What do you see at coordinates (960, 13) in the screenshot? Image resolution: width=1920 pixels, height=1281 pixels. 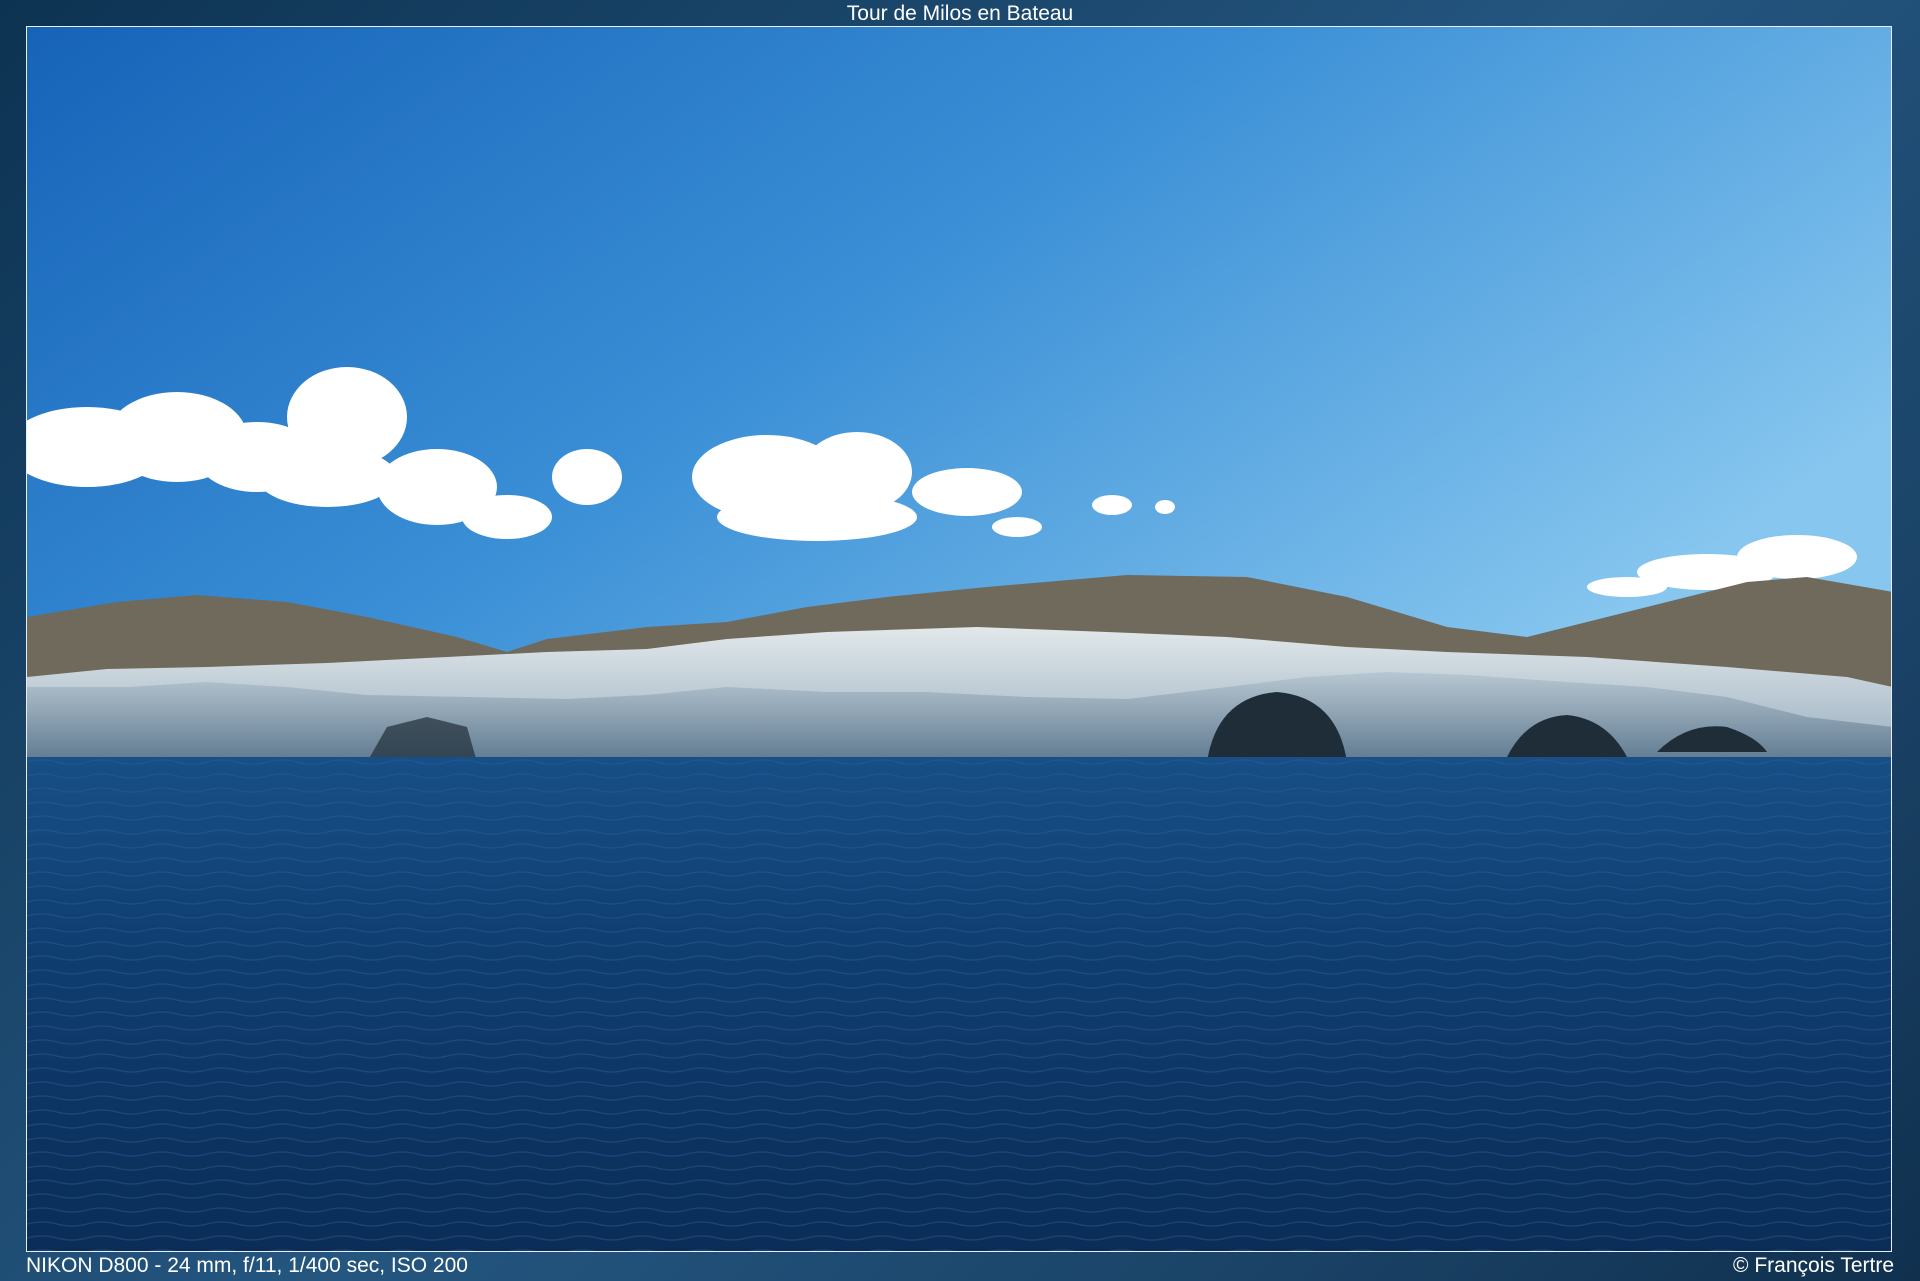 I see `gallery-title: Tour de Milos en Bateau` at bounding box center [960, 13].